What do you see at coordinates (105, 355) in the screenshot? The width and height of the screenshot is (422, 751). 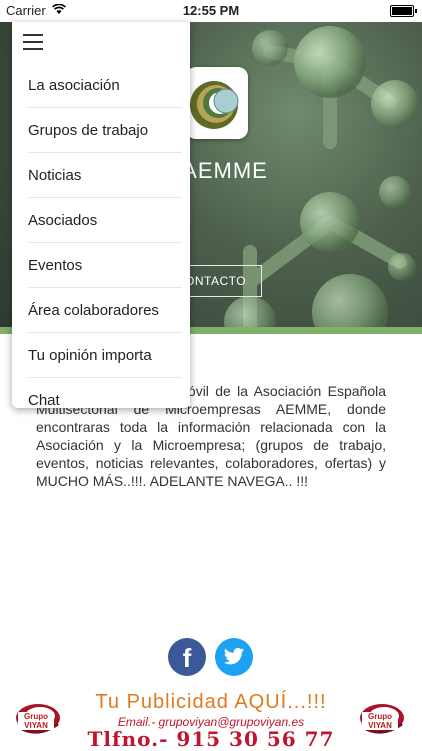 I see `menu-item-tu-opinion-importa: Tu opinión importa` at bounding box center [105, 355].